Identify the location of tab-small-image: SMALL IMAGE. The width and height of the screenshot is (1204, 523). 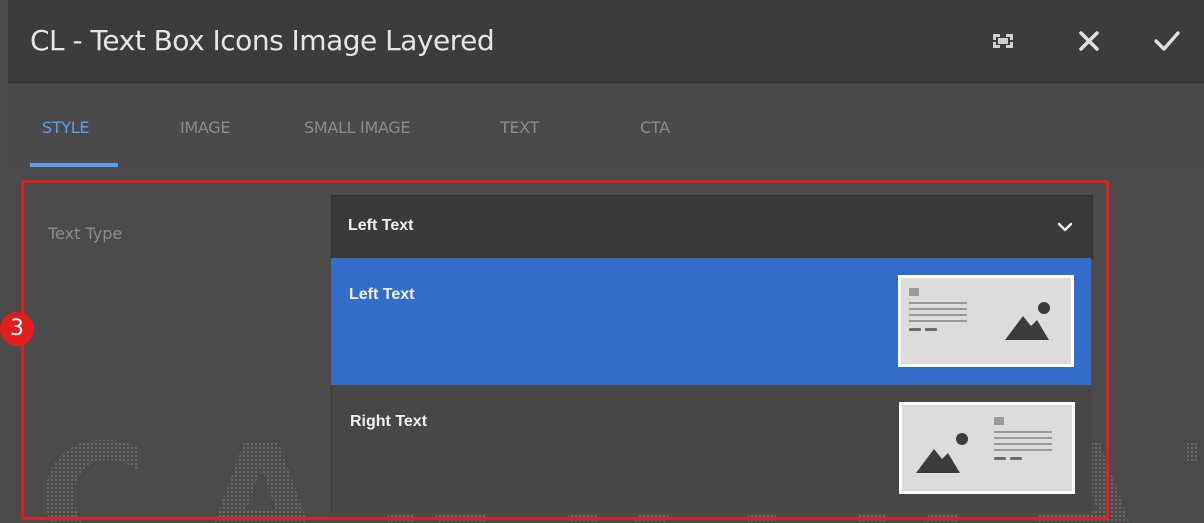
(357, 127).